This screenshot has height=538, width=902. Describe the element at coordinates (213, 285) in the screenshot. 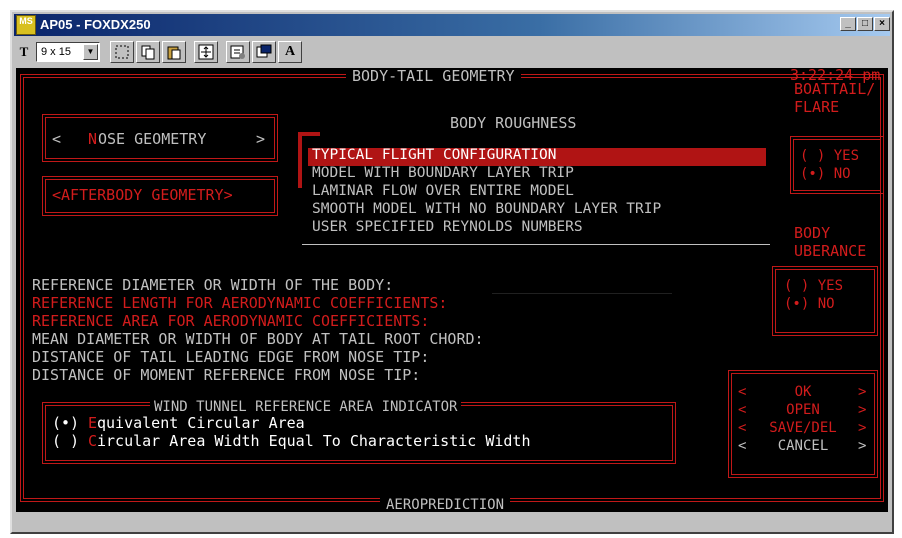

I see `reference-diameter-label: REFERENCE DIAMETER OR WIDTH OF THE BODY:` at that location.